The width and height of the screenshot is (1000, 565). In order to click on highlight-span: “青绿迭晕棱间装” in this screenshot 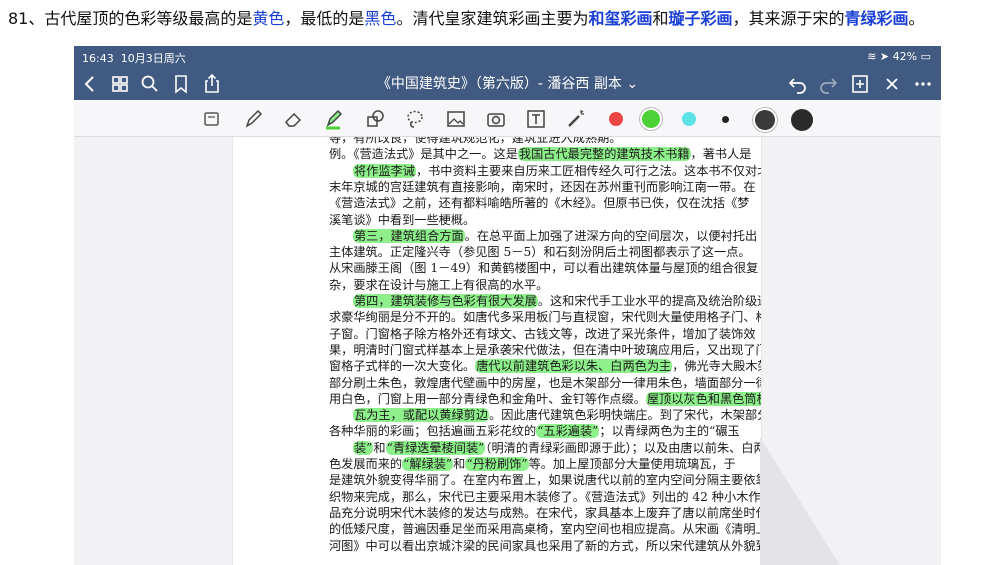, I will do `click(435, 447)`.